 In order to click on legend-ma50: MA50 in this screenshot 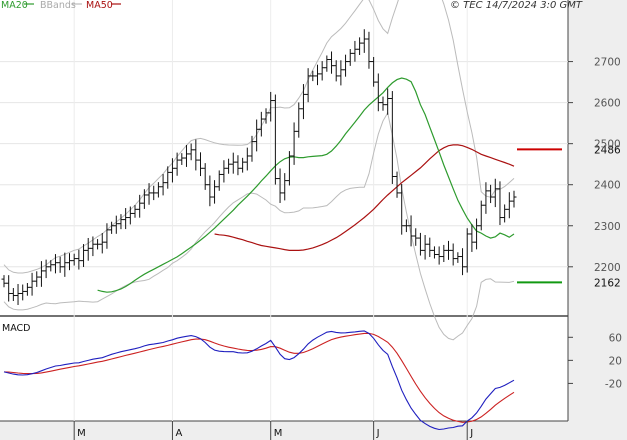, I will do `click(99, 5)`.